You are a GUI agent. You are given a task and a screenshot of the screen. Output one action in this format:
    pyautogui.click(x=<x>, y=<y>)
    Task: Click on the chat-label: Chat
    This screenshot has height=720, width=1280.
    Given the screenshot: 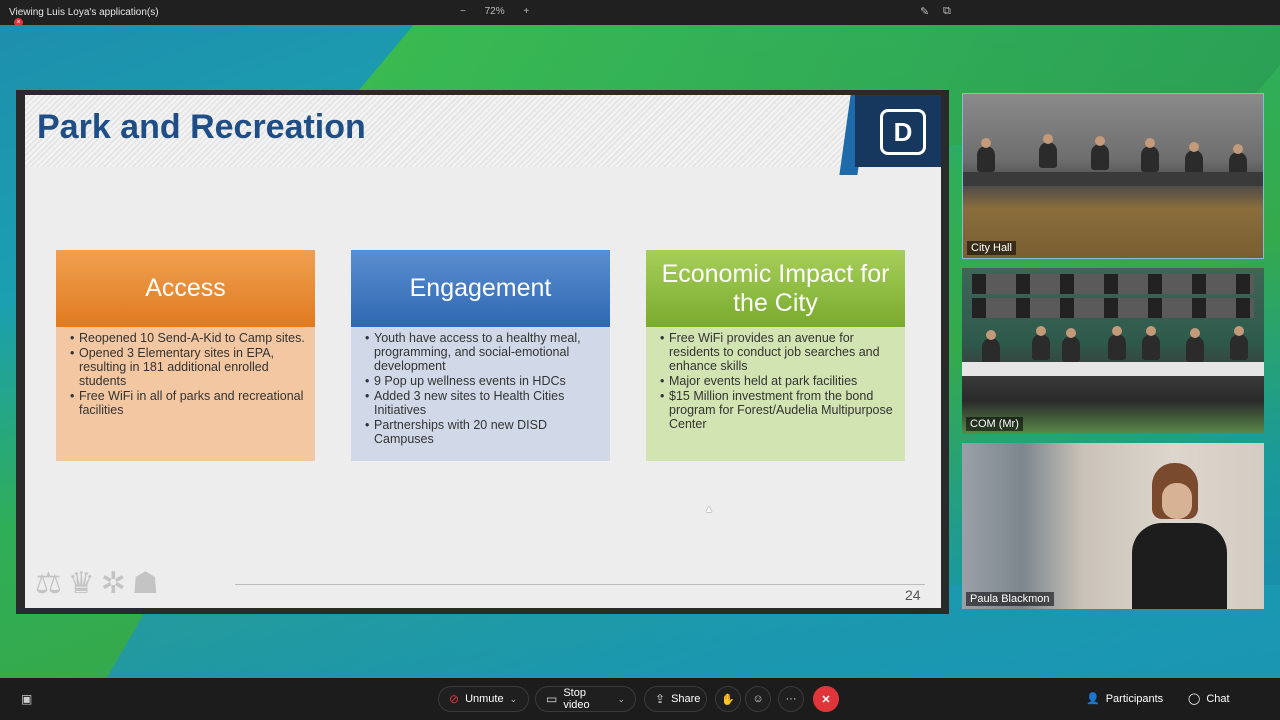 What is the action you would take?
    pyautogui.click(x=1218, y=698)
    